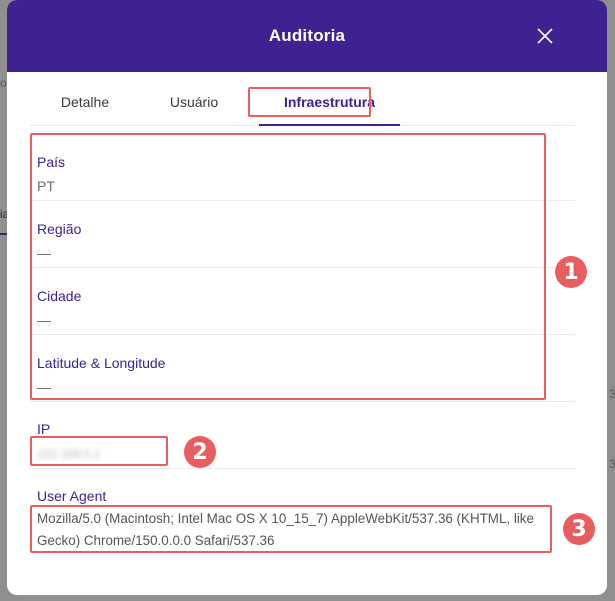 The image size is (615, 601). I want to click on modal-title: Auditoria, so click(307, 35).